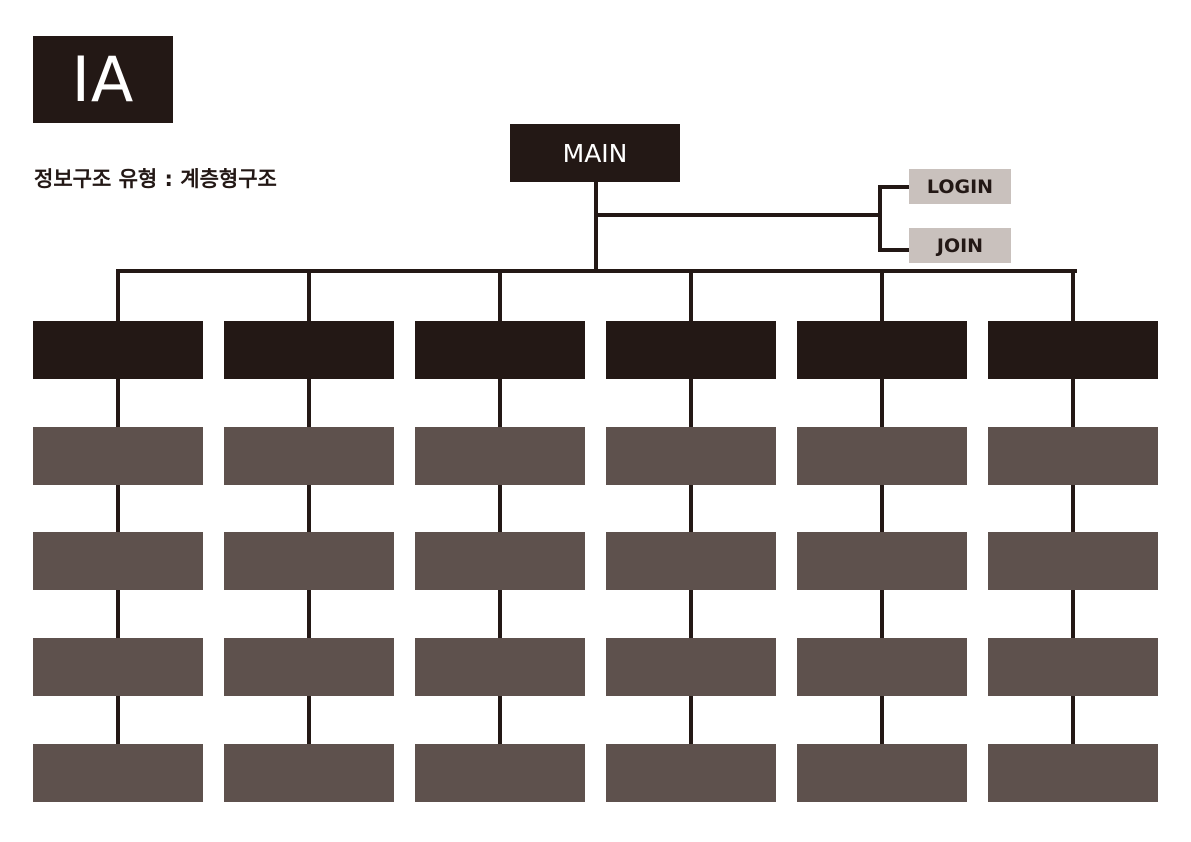 This screenshot has height=842, width=1191. Describe the element at coordinates (893, 187) in the screenshot. I see `login-connector-line` at that location.